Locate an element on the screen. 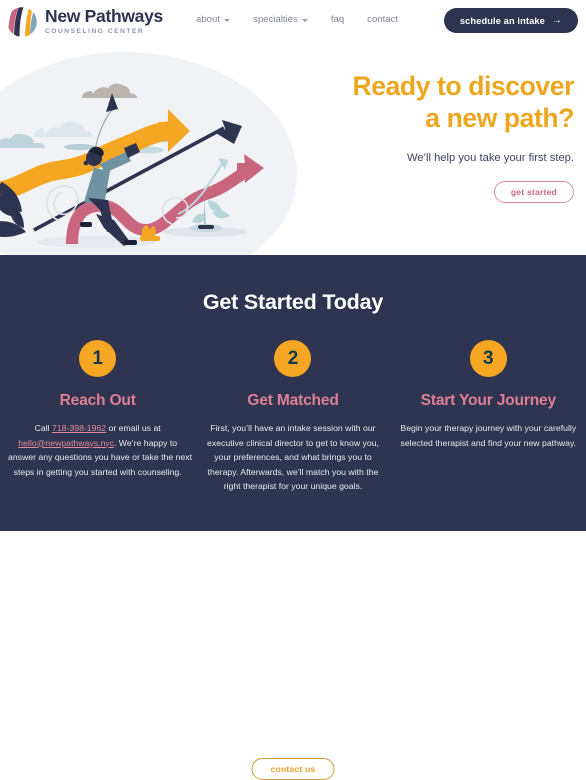  step-text-line: hello@newpathways.nyc. We’re happy to is located at coordinates (98, 442).